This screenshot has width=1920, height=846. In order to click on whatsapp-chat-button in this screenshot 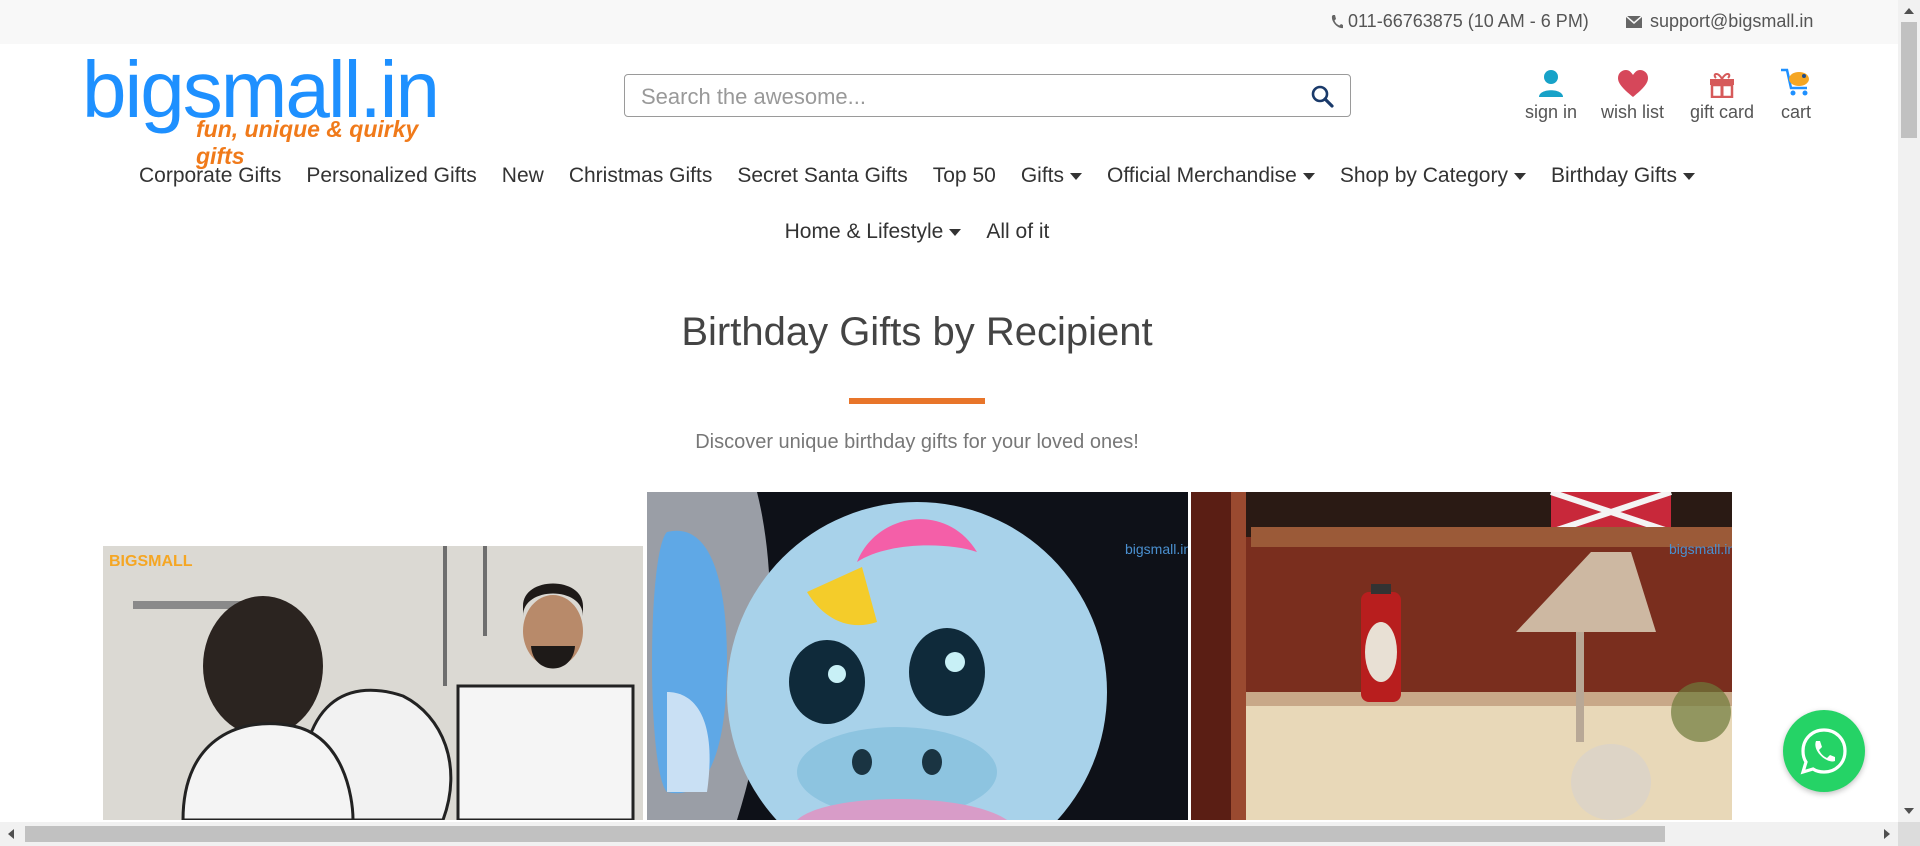, I will do `click(1824, 751)`.